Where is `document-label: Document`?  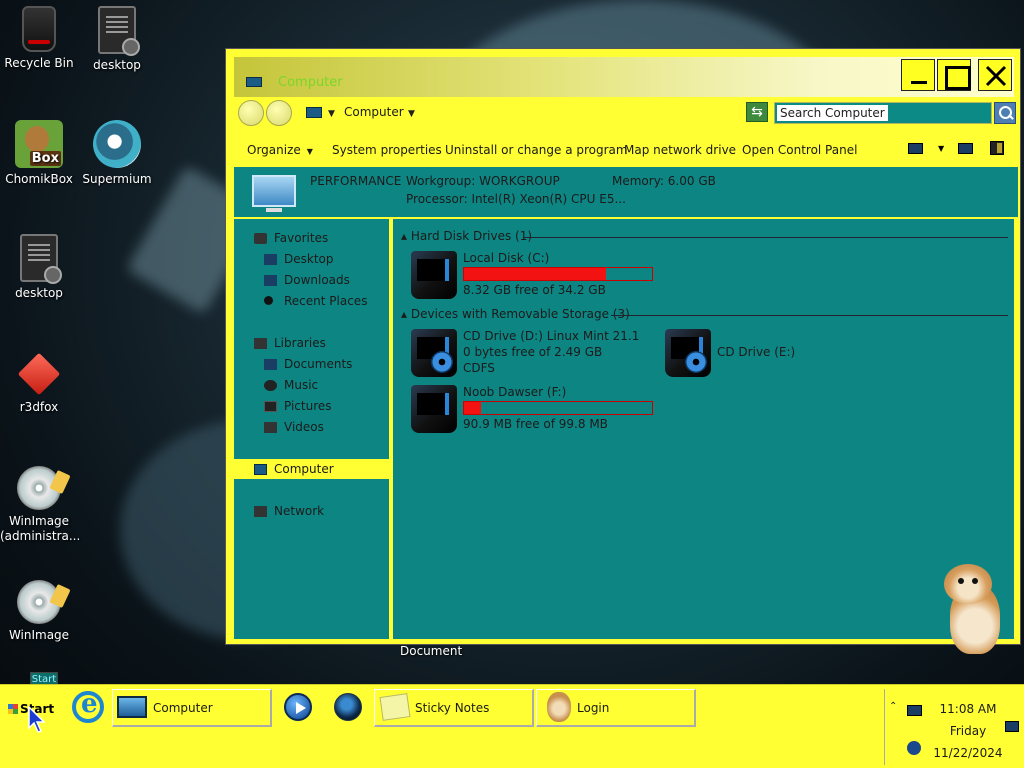
document-label: Document is located at coordinates (431, 651).